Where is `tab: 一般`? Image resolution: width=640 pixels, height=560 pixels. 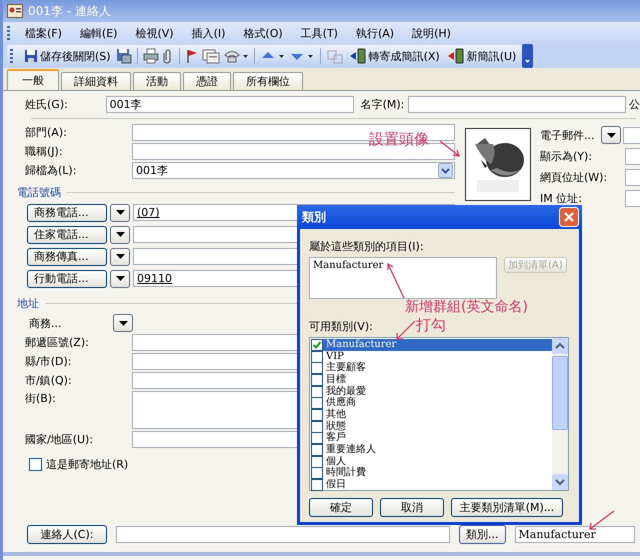 tab: 一般 is located at coordinates (33, 79).